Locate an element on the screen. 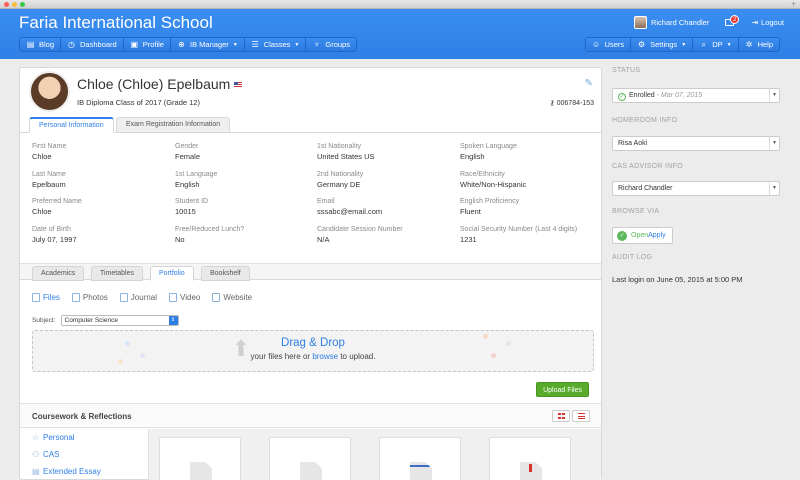  profile-icon: ▣ is located at coordinates (134, 44).